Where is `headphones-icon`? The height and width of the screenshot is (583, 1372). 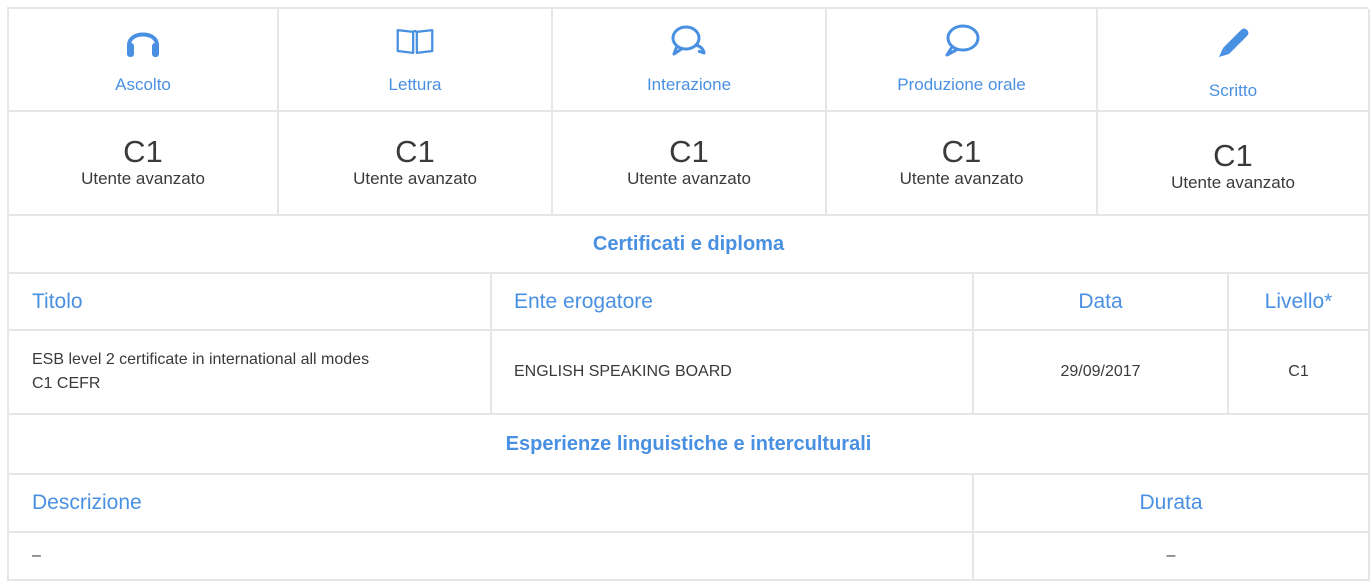 headphones-icon is located at coordinates (143, 41).